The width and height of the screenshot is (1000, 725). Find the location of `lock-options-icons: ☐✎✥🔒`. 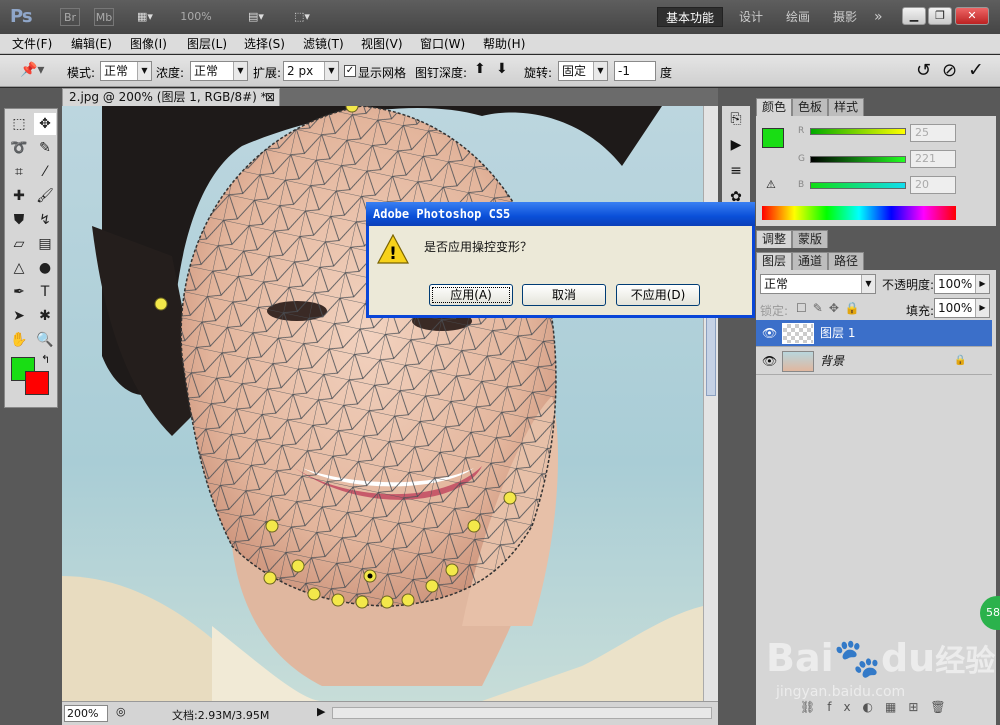

lock-options-icons: ☐✎✥🔒 is located at coordinates (831, 308).